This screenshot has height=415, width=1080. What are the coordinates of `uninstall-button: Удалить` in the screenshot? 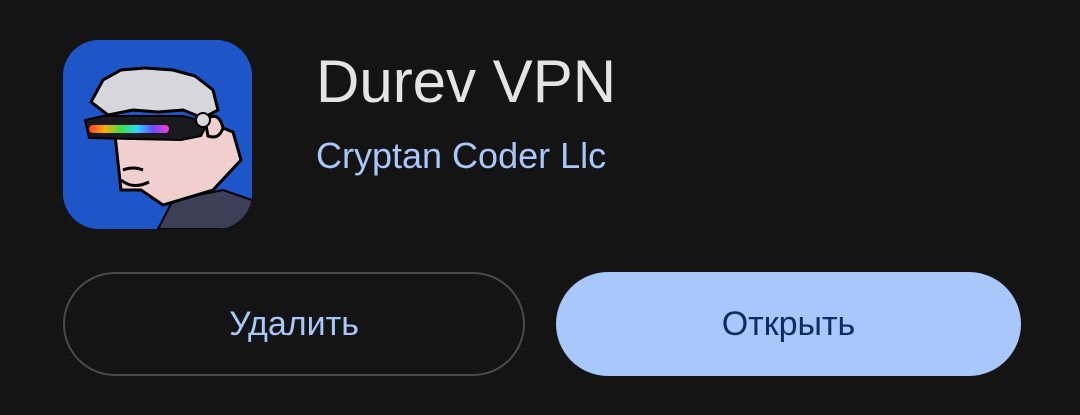 It's located at (294, 324).